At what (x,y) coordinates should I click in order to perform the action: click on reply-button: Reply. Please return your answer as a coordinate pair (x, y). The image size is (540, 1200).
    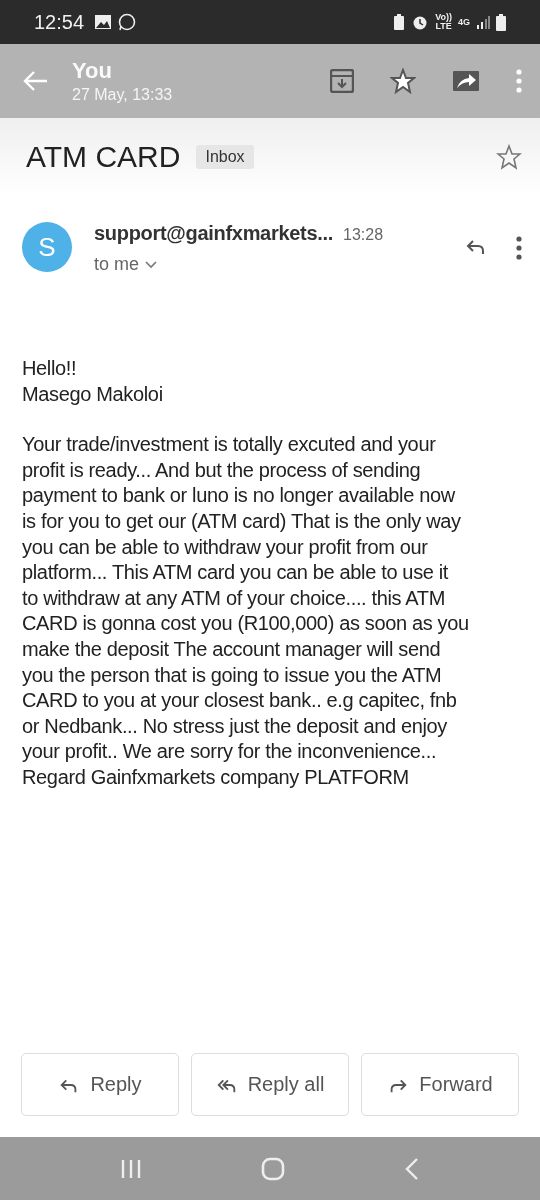
    Looking at the image, I should click on (100, 1084).